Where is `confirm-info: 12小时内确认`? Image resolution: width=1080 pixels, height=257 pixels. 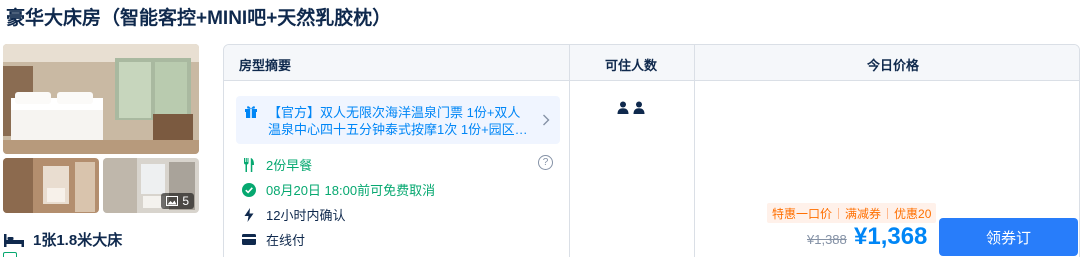 confirm-info: 12小时内确认 is located at coordinates (293, 214).